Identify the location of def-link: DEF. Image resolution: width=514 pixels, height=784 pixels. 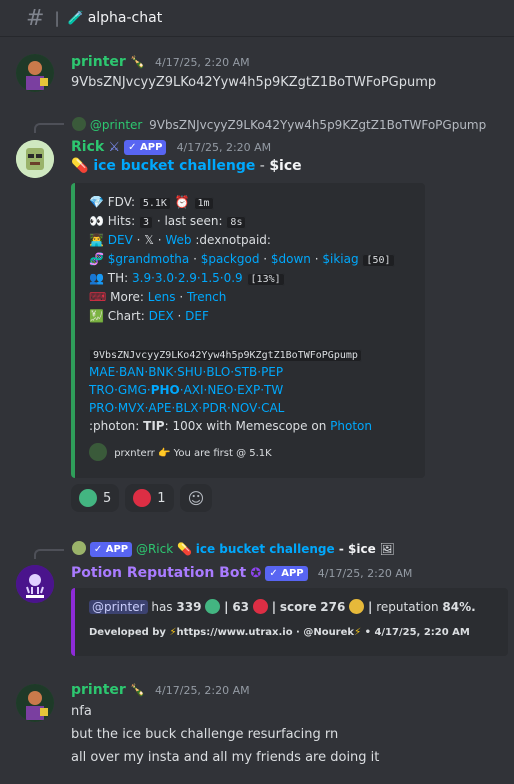
(197, 316).